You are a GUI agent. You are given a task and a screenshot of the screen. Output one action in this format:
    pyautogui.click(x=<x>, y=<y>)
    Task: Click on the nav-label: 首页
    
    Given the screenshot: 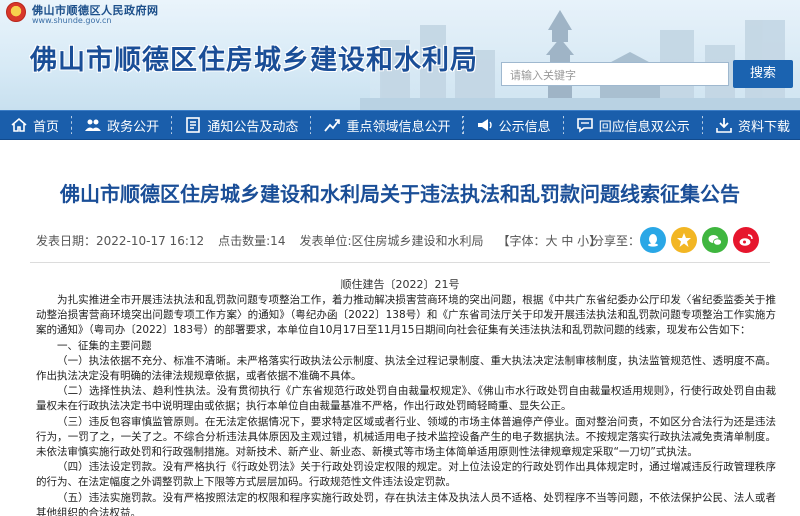 What is the action you would take?
    pyautogui.click(x=46, y=127)
    